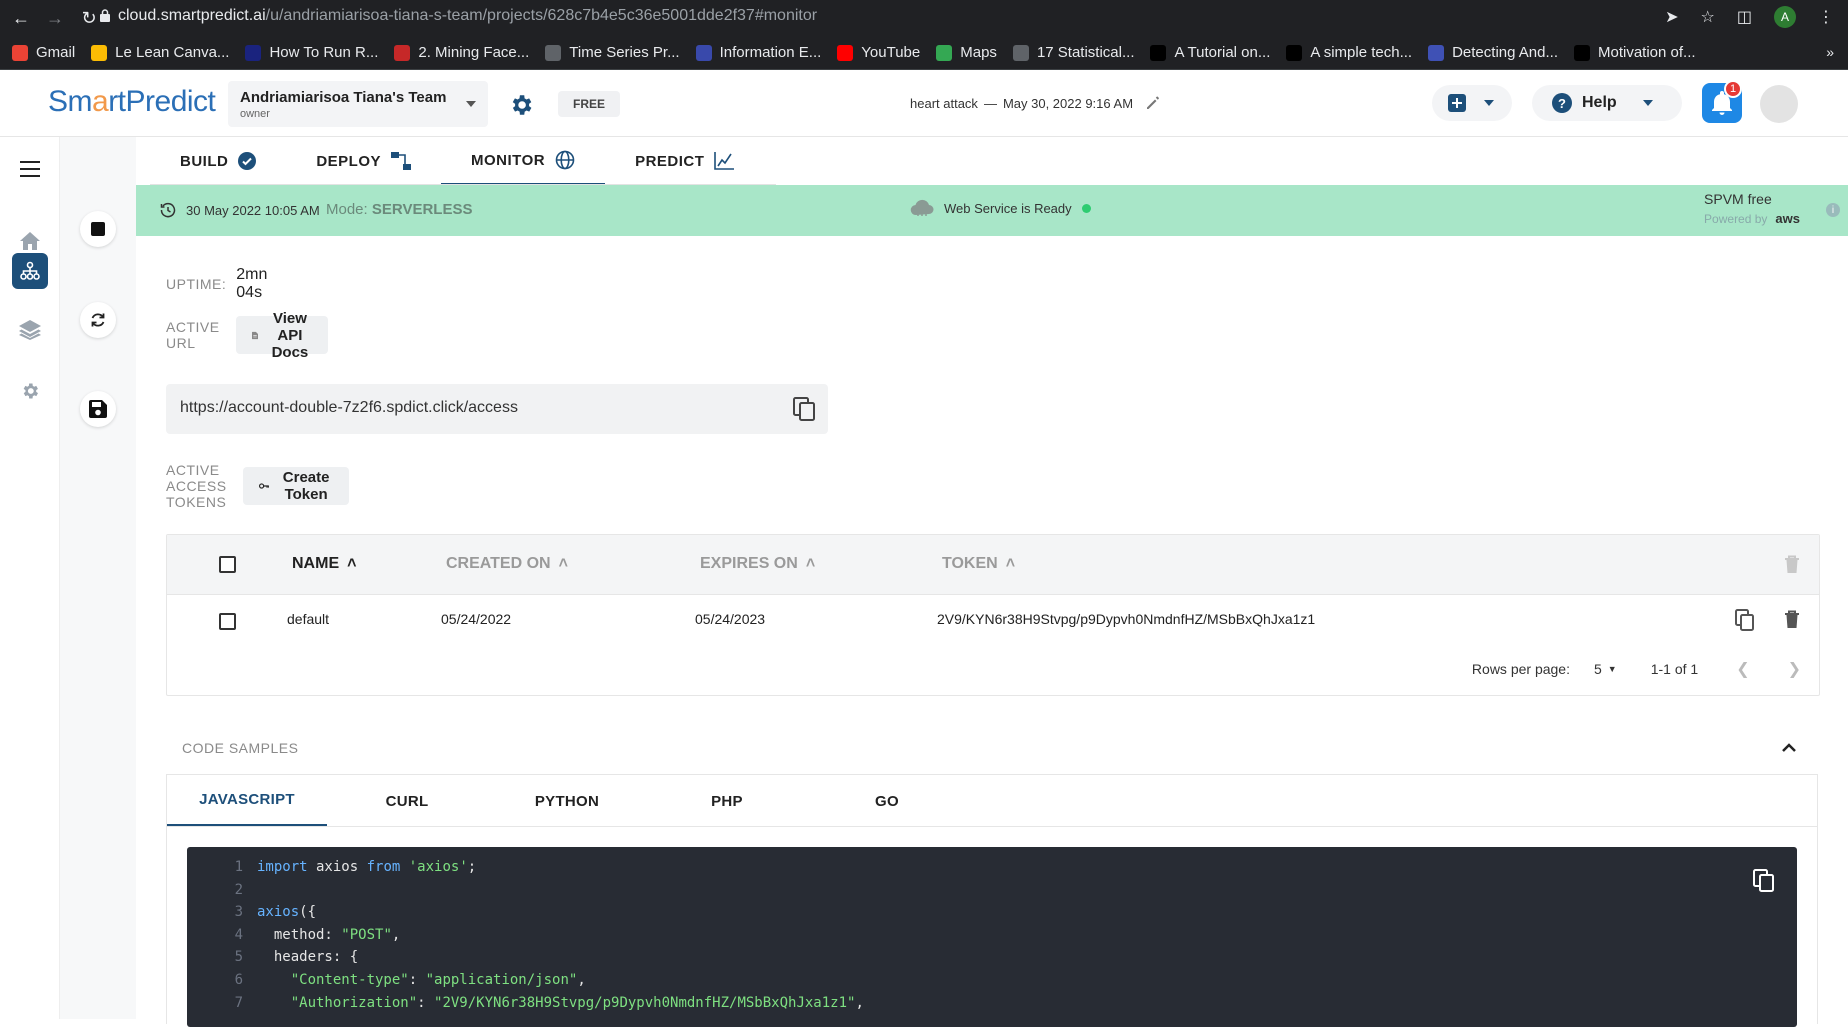 Image resolution: width=1848 pixels, height=1027 pixels. Describe the element at coordinates (30, 171) in the screenshot. I see `hamburger-menu-icon` at that location.